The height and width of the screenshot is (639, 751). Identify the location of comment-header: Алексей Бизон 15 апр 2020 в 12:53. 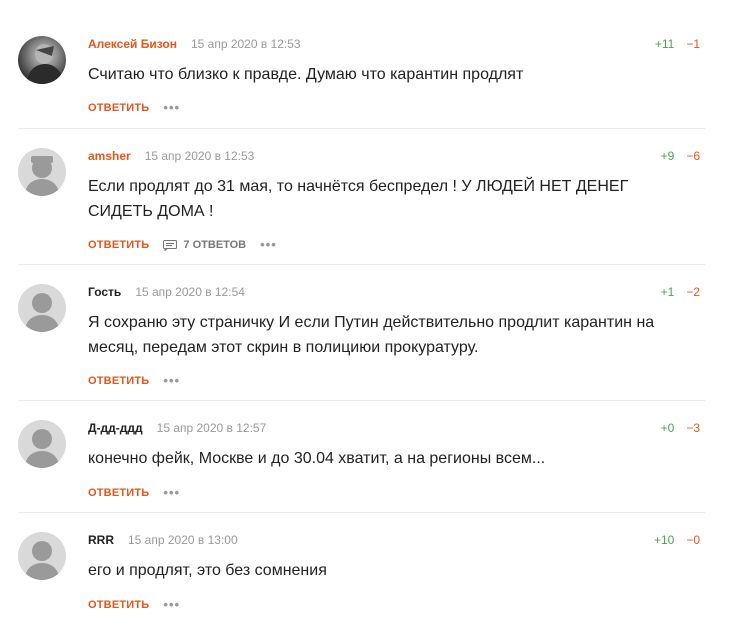
(194, 44).